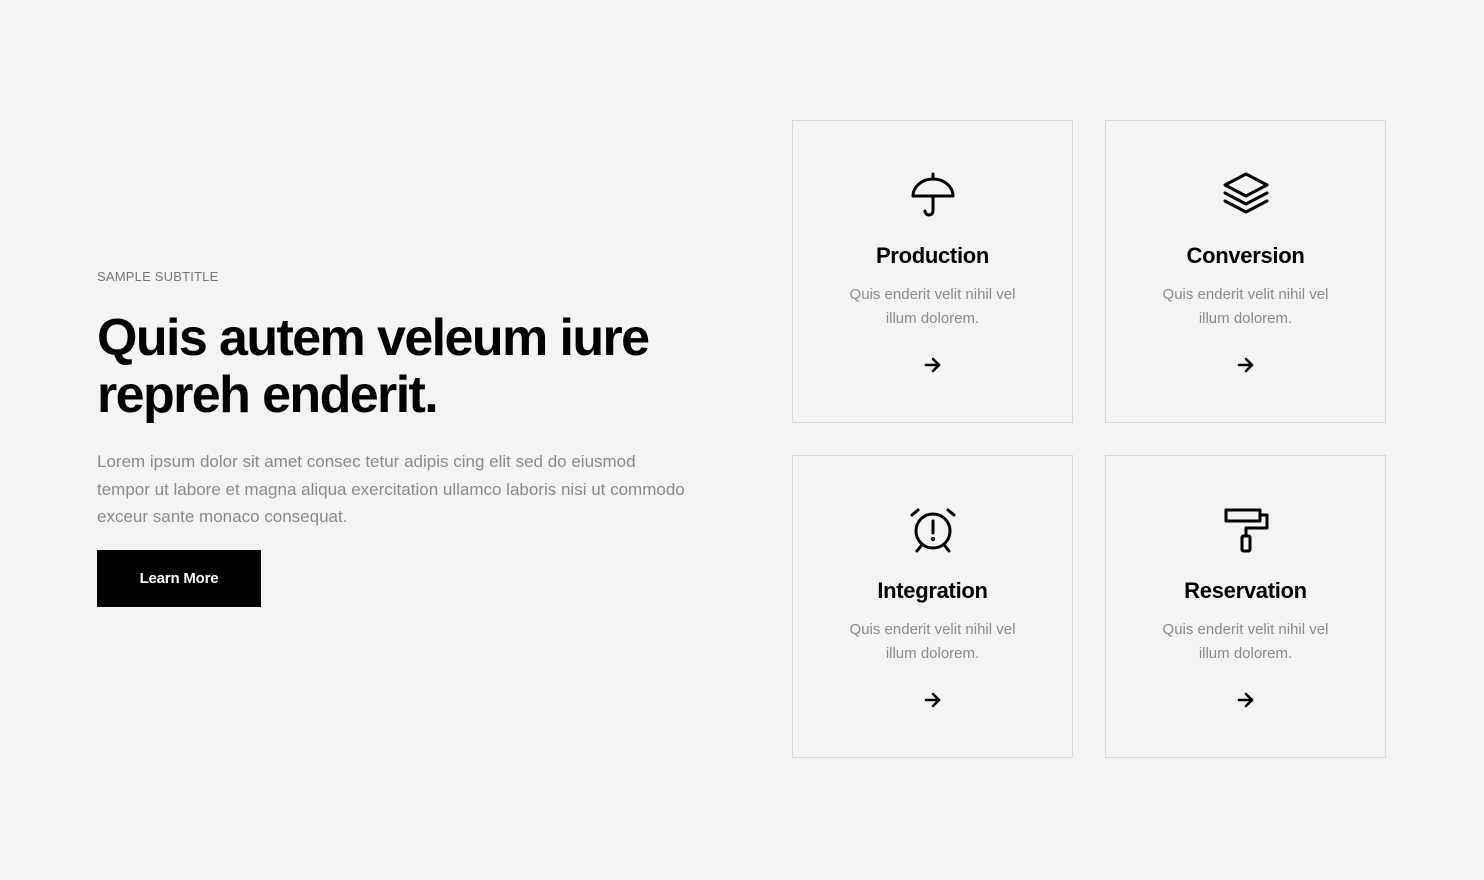 This screenshot has height=880, width=1484. What do you see at coordinates (158, 276) in the screenshot?
I see `section-subtitle: SAMPLE SUBTITLE` at bounding box center [158, 276].